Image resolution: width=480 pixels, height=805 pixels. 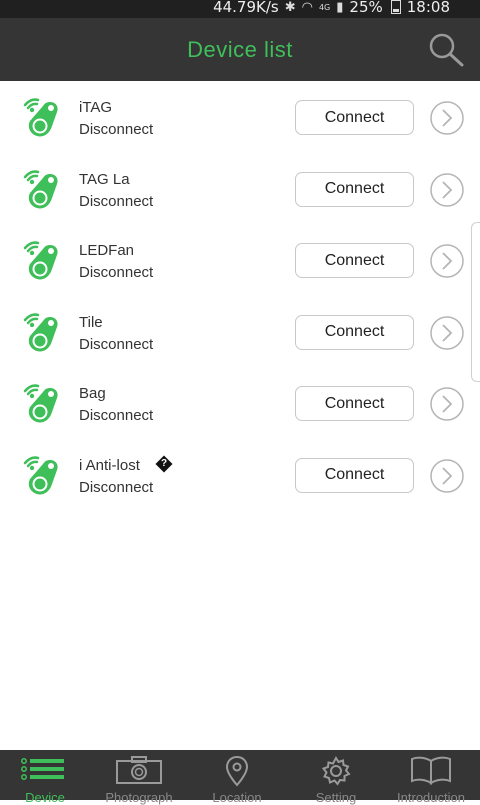 I want to click on unknown-icon: ?, so click(x=164, y=464).